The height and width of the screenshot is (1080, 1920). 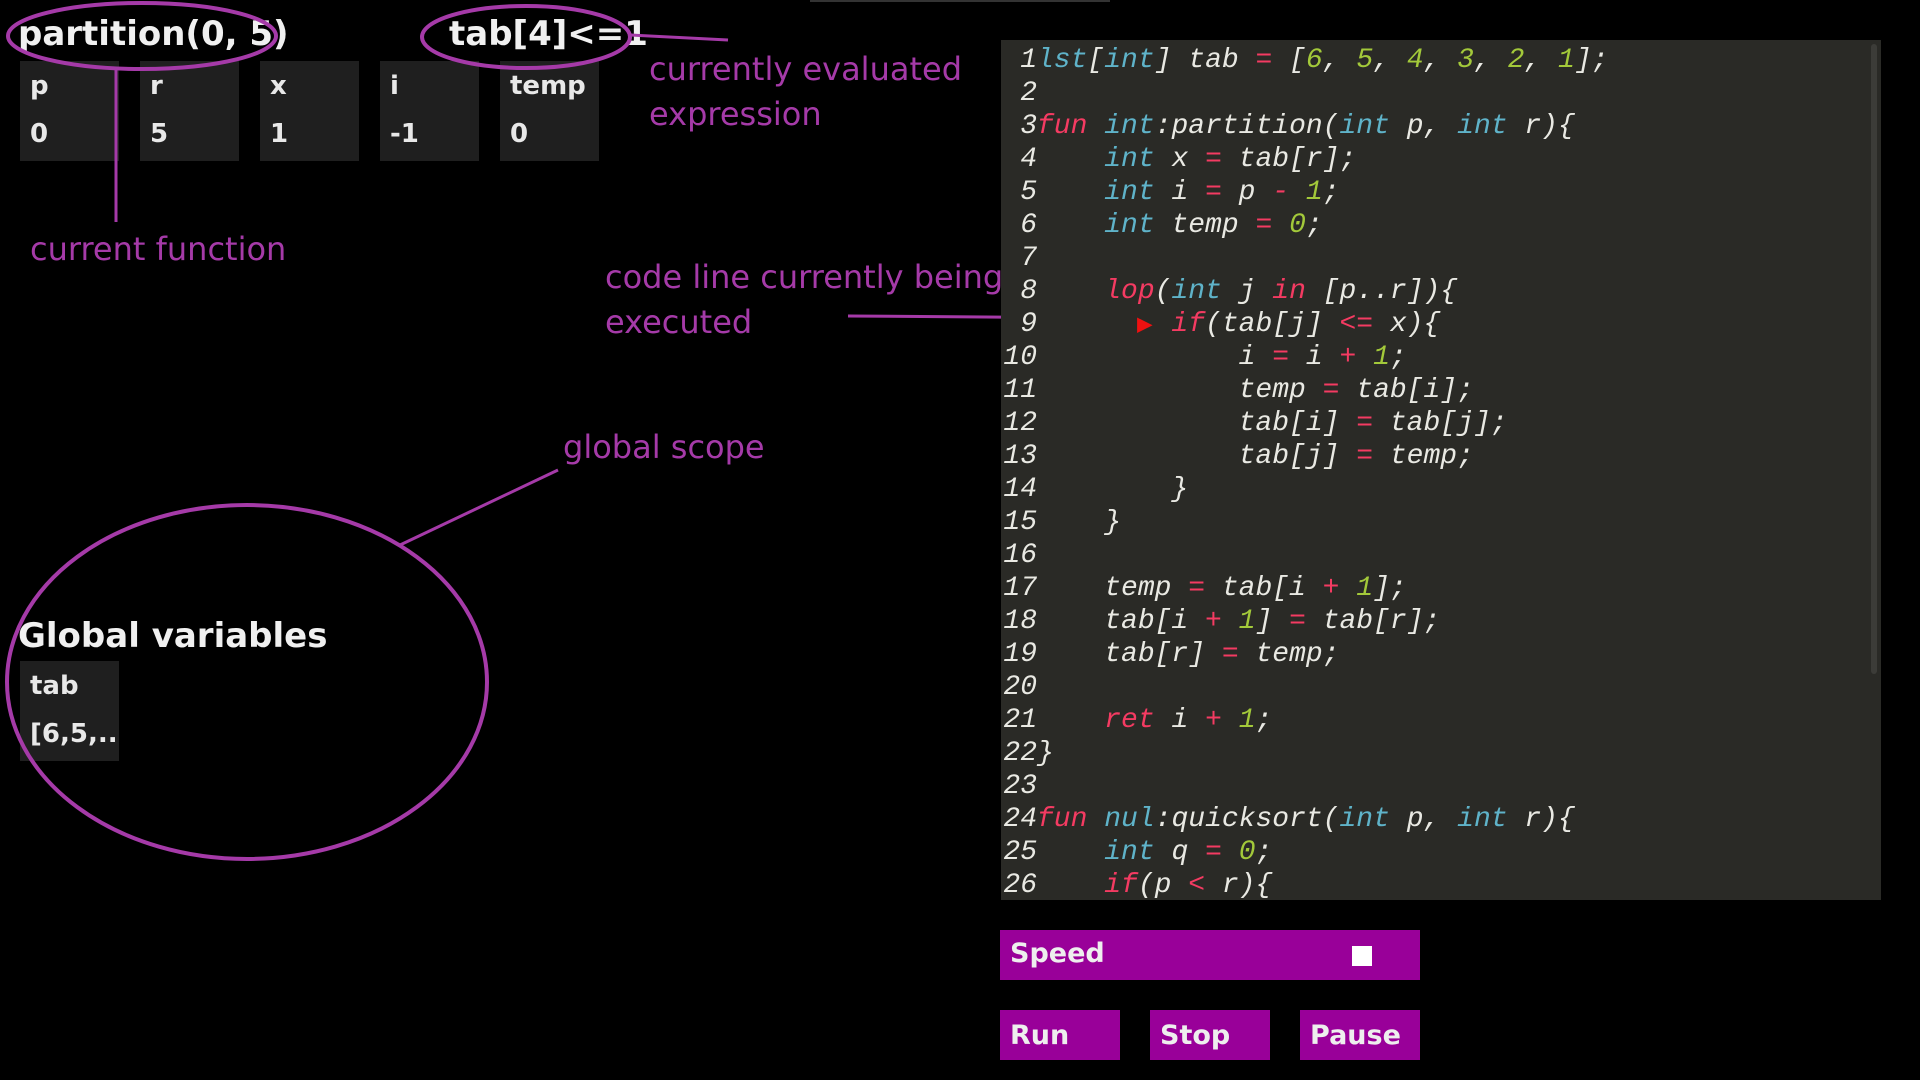 What do you see at coordinates (1028, 324) in the screenshot?
I see `line-number: 9` at bounding box center [1028, 324].